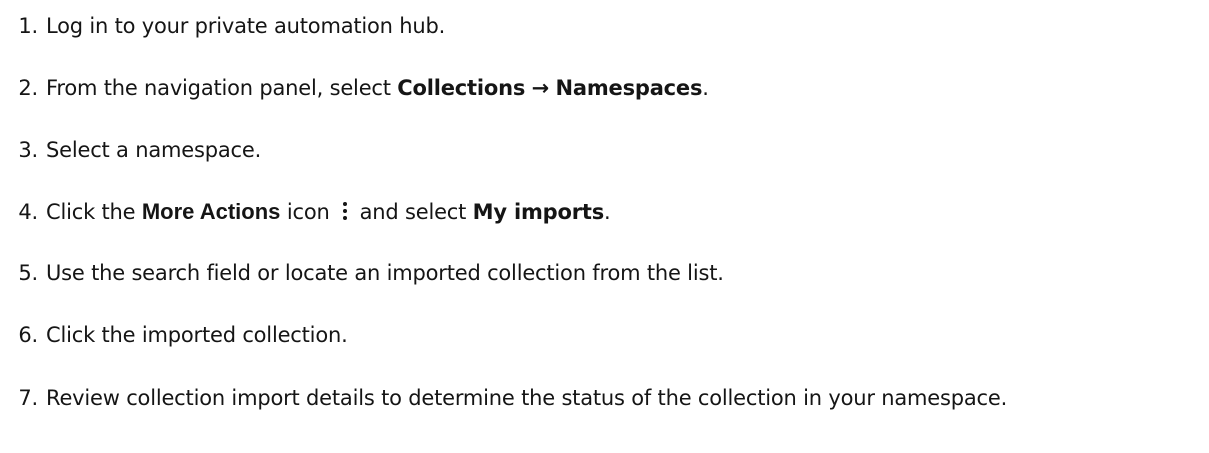 This screenshot has height=453, width=1209. Describe the element at coordinates (28, 398) in the screenshot. I see `step-number: 7.` at that location.